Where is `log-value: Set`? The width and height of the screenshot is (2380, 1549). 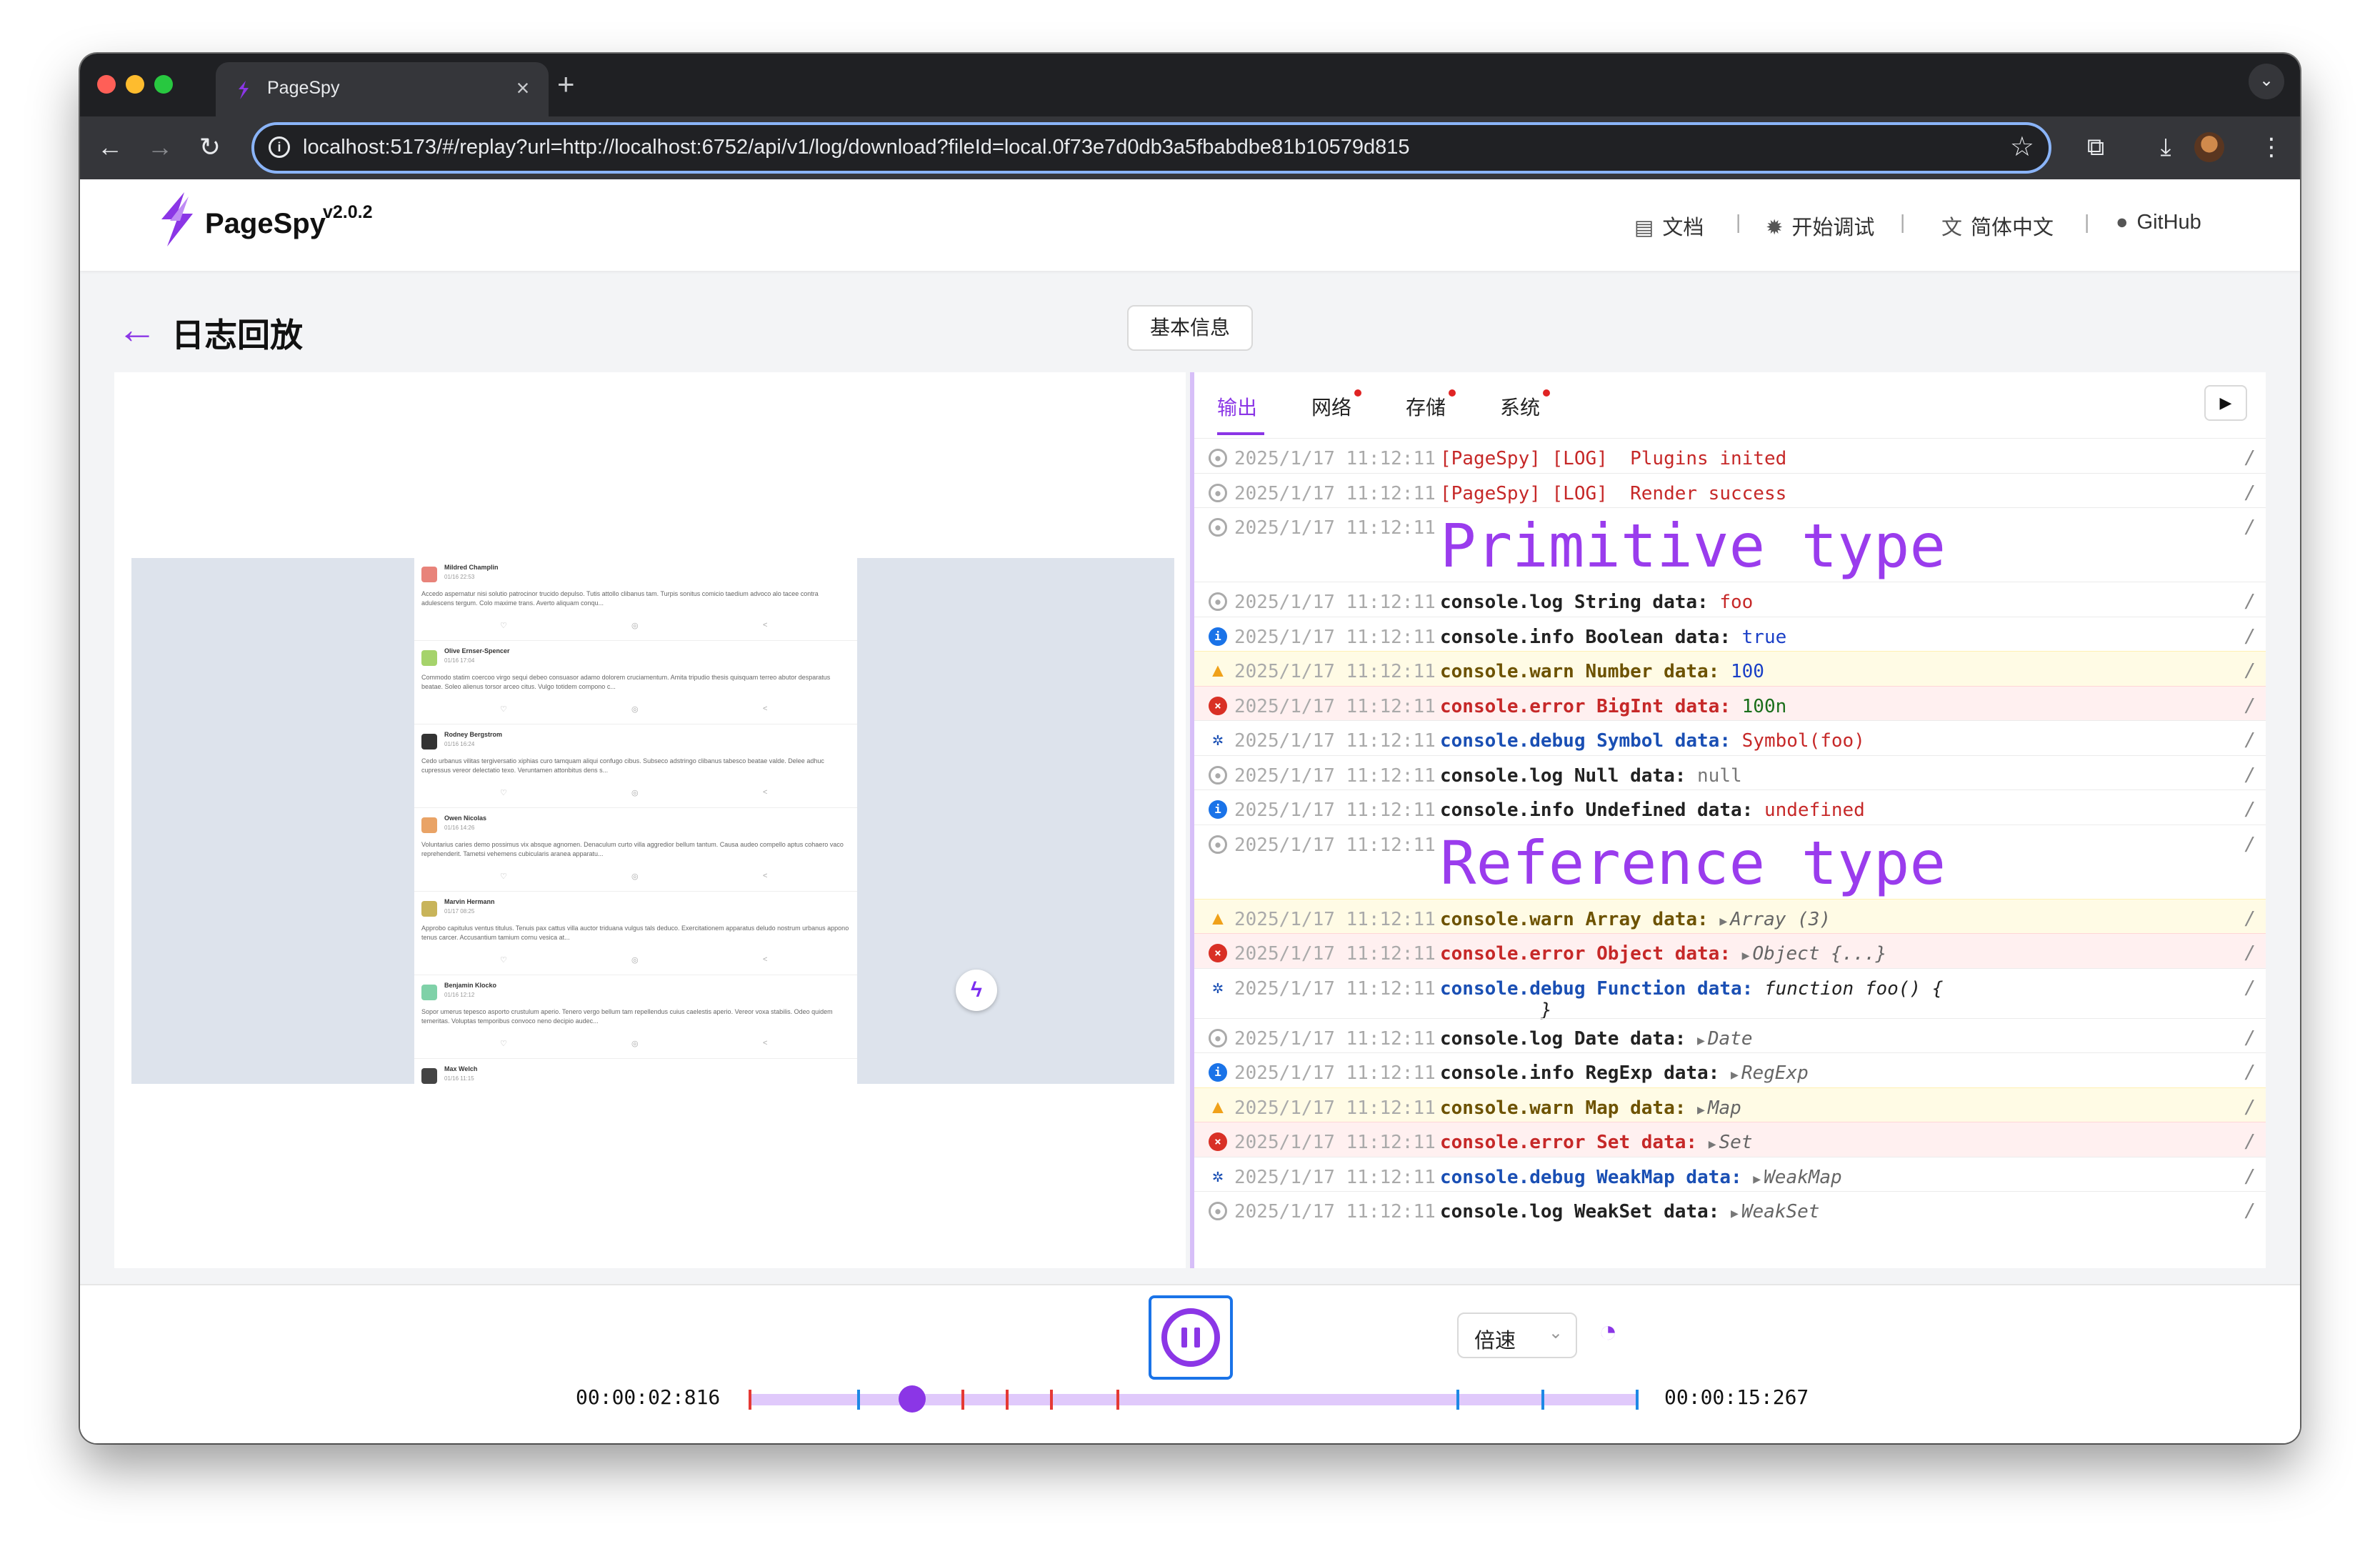 log-value: Set is located at coordinates (1736, 1142).